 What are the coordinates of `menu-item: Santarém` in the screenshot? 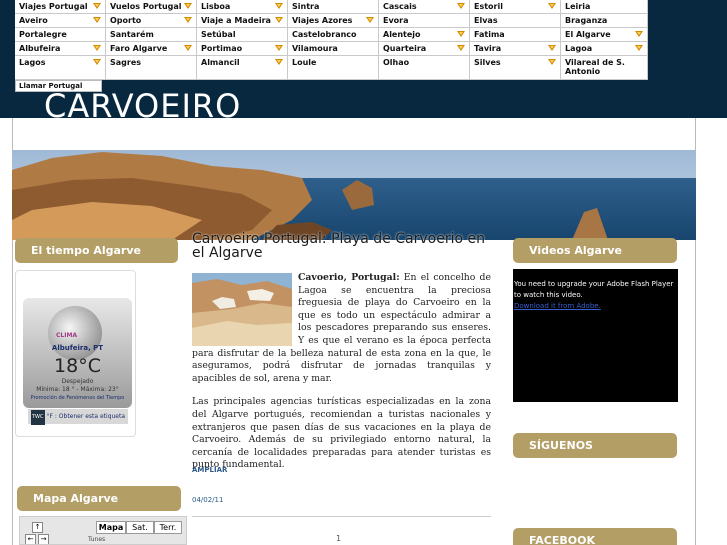 It's located at (151, 35).